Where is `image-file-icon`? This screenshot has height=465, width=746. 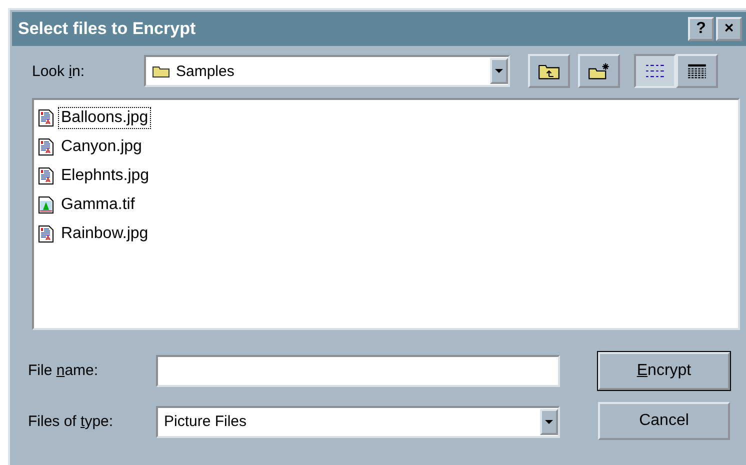
image-file-icon is located at coordinates (46, 205).